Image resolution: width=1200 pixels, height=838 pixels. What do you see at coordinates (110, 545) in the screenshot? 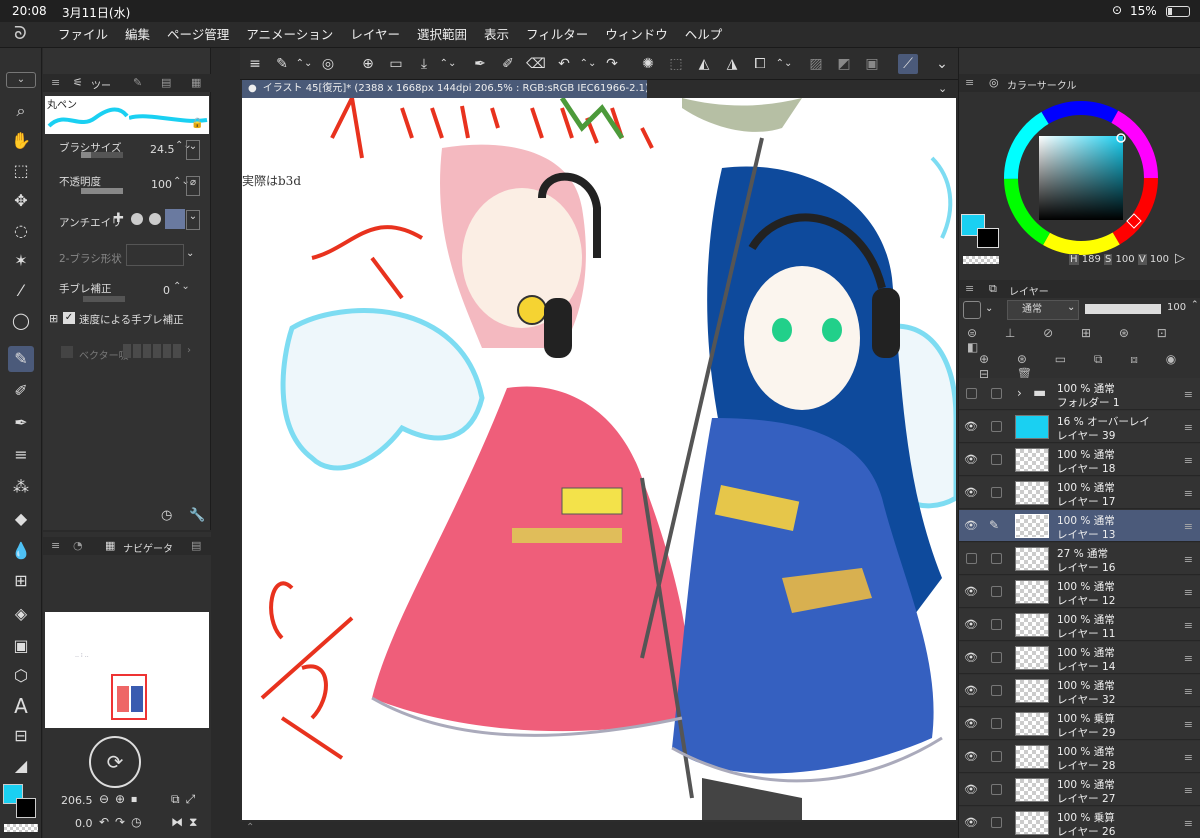
I see `navigator-tab-icon: ▦` at bounding box center [110, 545].